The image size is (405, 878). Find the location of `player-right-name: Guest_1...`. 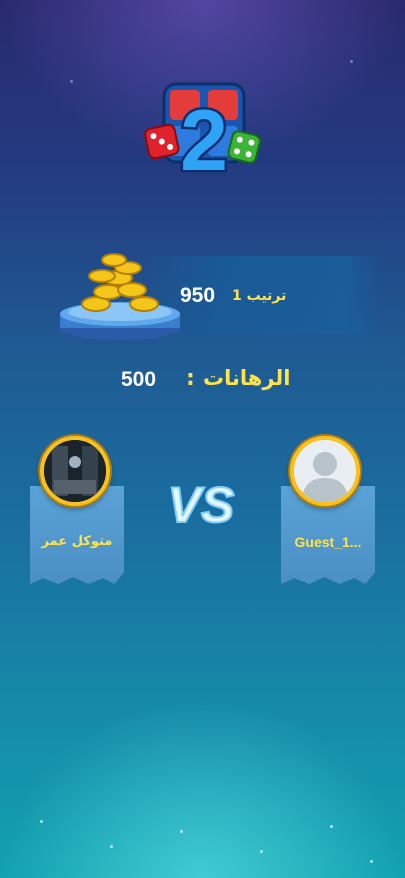

player-right-name: Guest_1... is located at coordinates (328, 542).